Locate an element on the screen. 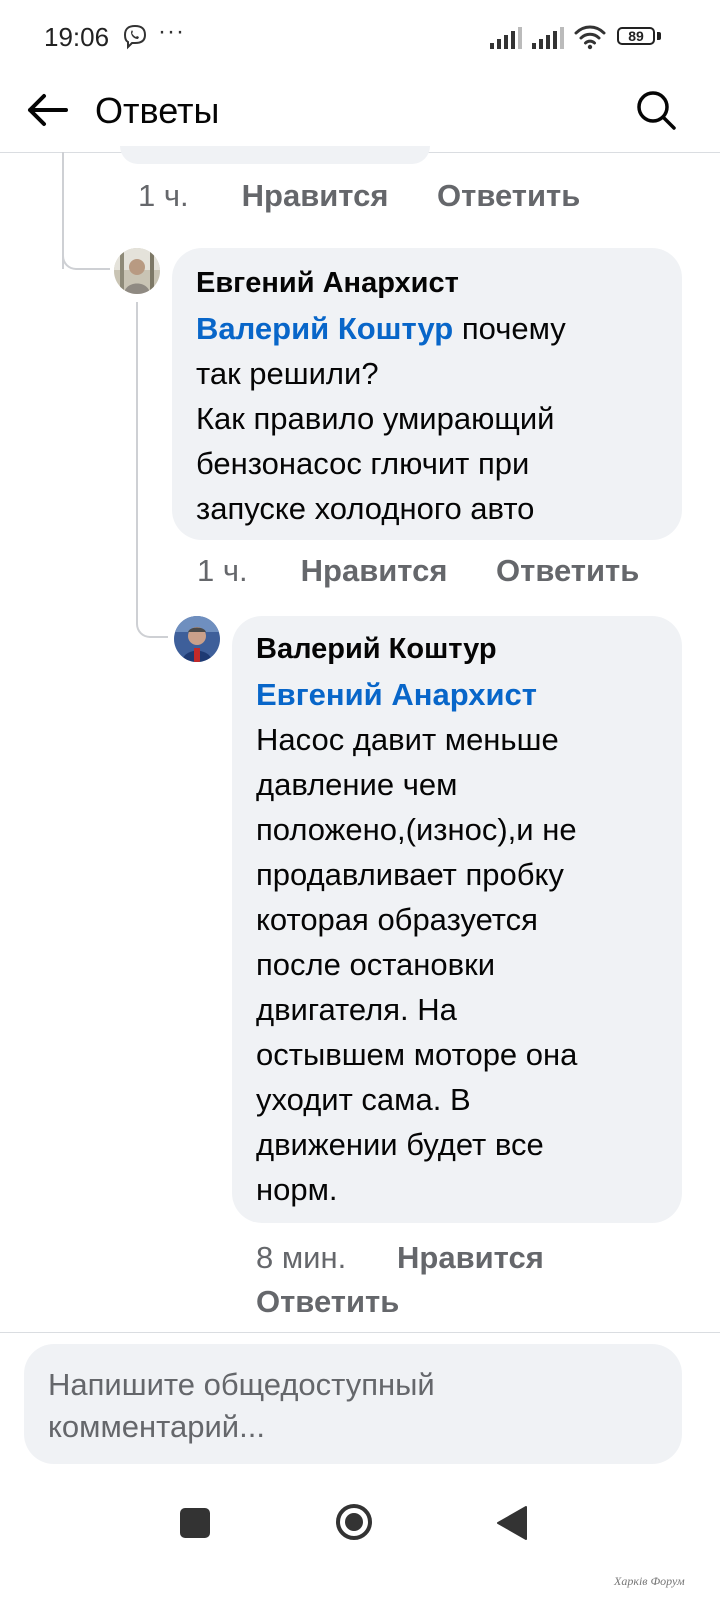  comment-text-line: после остановки is located at coordinates (376, 964).